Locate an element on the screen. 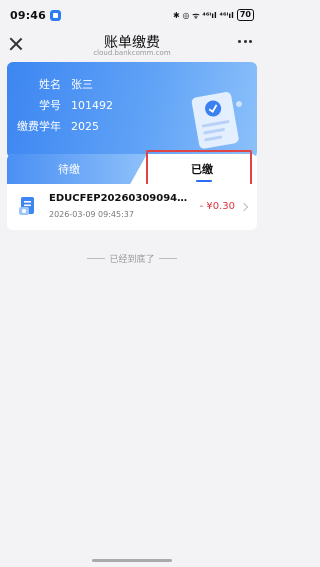 Image resolution: width=320 pixels, height=567 pixels. end-of-list: 已经到底了 is located at coordinates (132, 258).